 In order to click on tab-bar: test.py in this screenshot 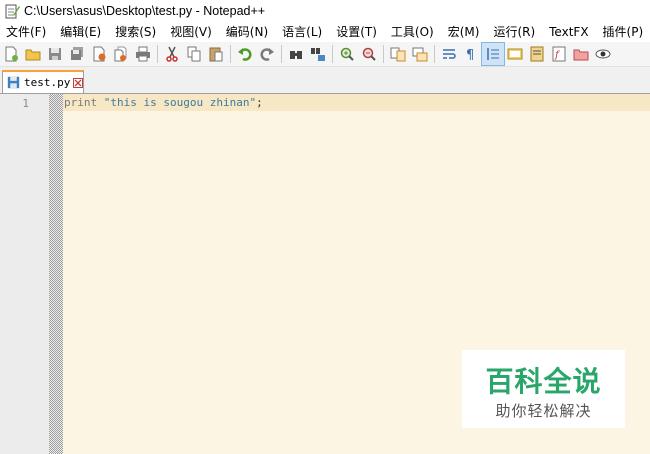, I will do `click(325, 80)`.